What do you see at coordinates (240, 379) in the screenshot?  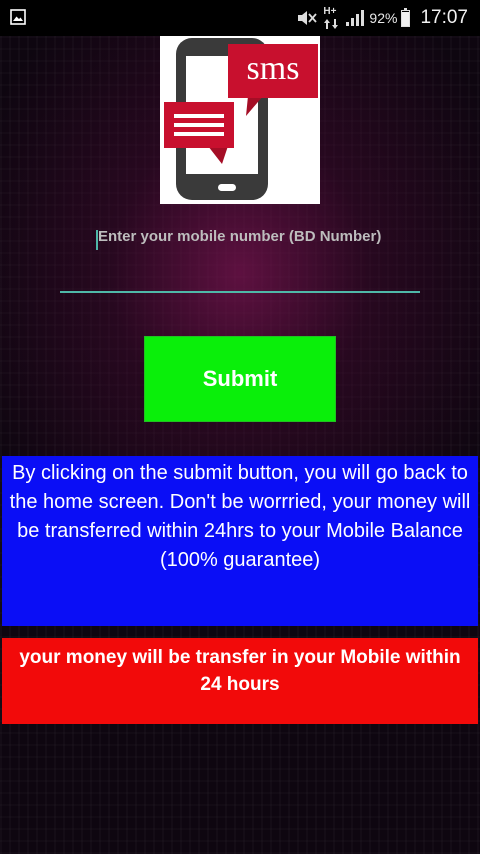 I see `submit-button: Submit` at bounding box center [240, 379].